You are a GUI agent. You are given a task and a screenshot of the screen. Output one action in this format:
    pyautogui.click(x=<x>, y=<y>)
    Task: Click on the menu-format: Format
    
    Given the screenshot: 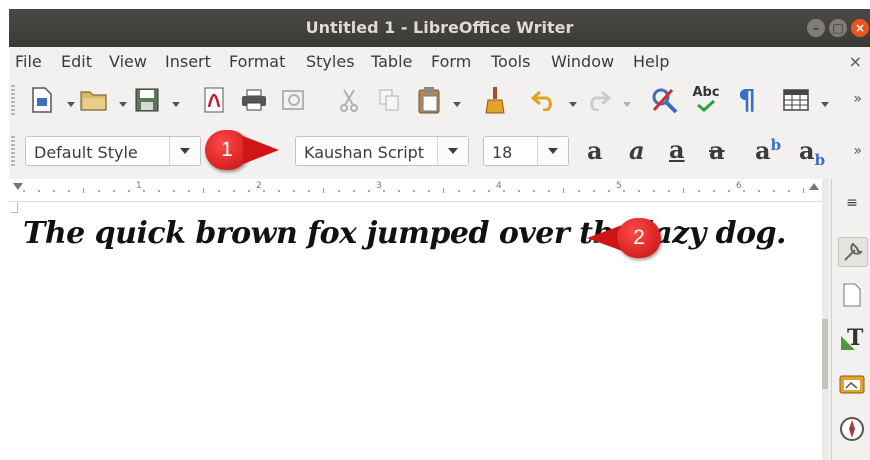 What is the action you would take?
    pyautogui.click(x=257, y=61)
    